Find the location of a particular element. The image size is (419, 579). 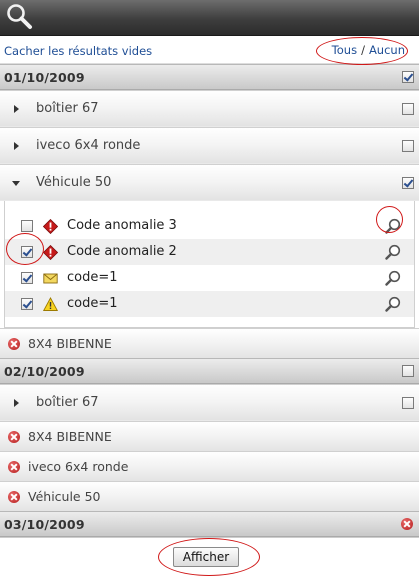

date-label: 03/10/2009 is located at coordinates (44, 524).